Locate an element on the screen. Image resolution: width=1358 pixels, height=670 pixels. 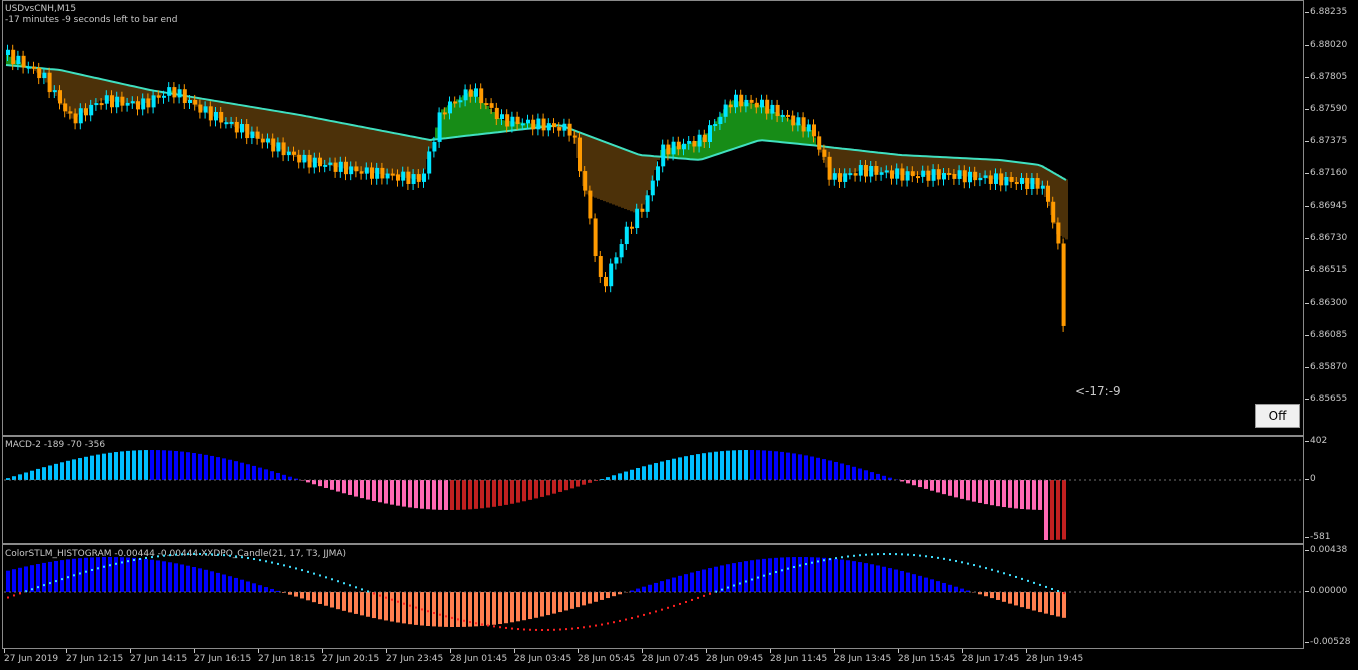
stlm-tick: 0.00000 is located at coordinates (1326, 591).